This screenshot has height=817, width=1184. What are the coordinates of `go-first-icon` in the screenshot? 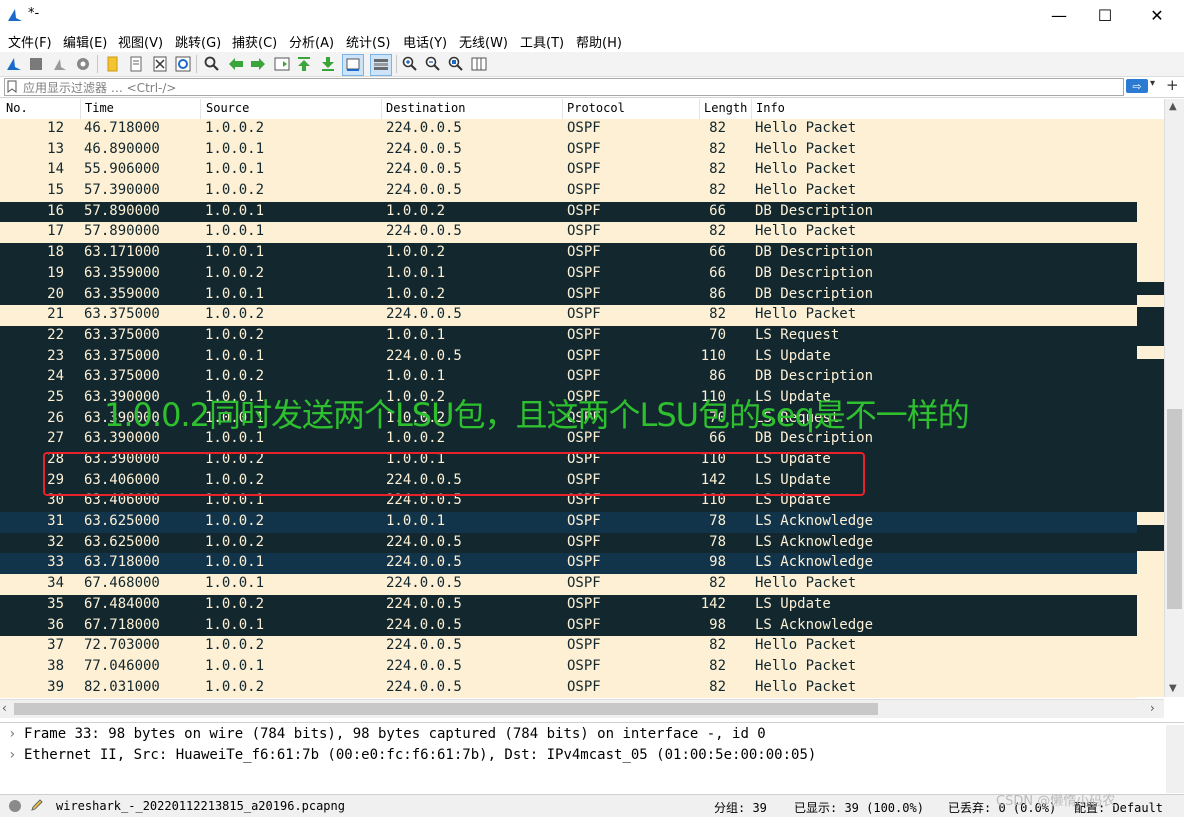 It's located at (304, 64).